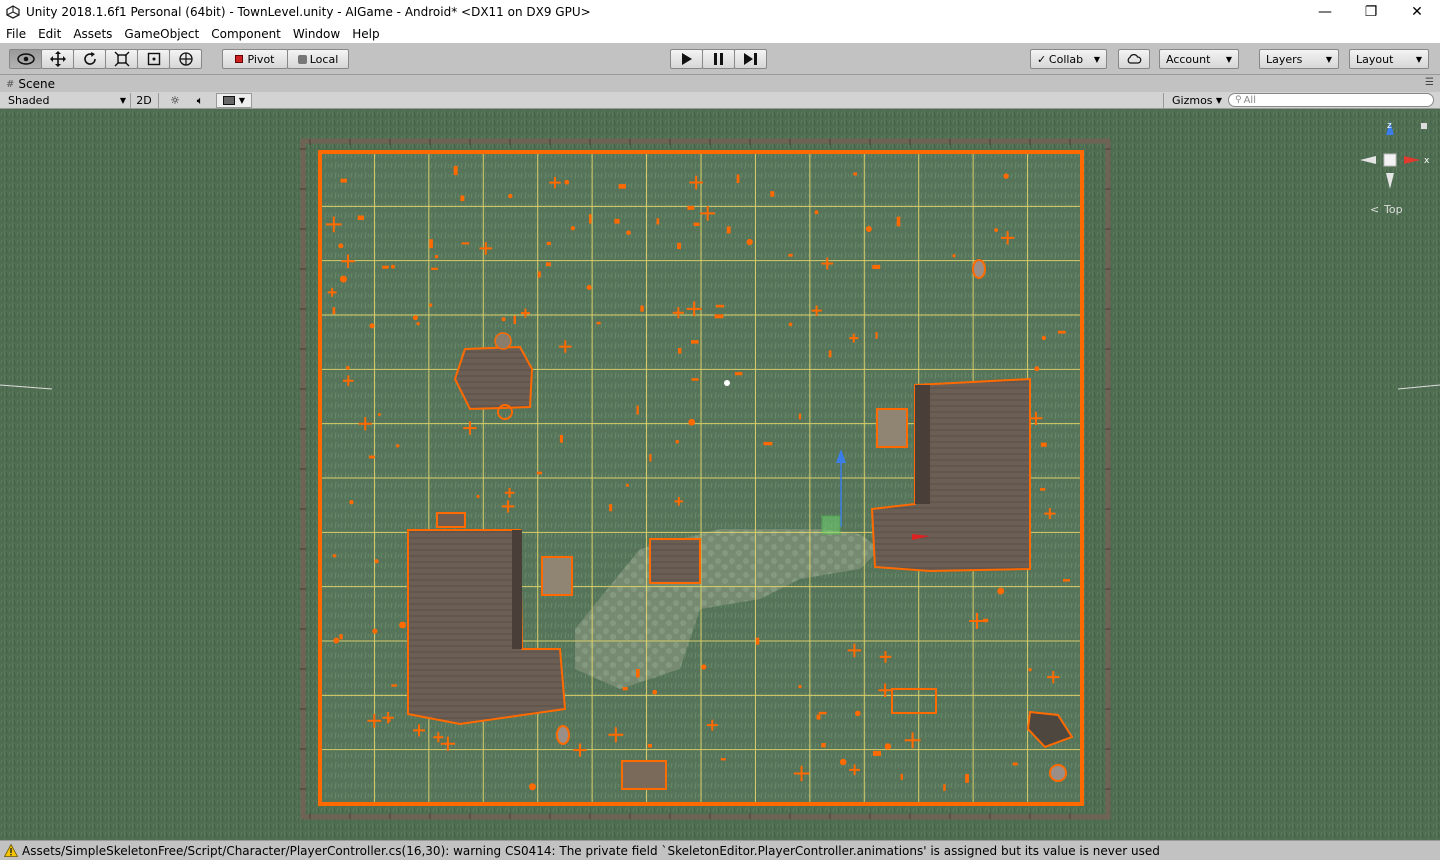  Describe the element at coordinates (57, 59) in the screenshot. I see `move-tool-button` at that location.